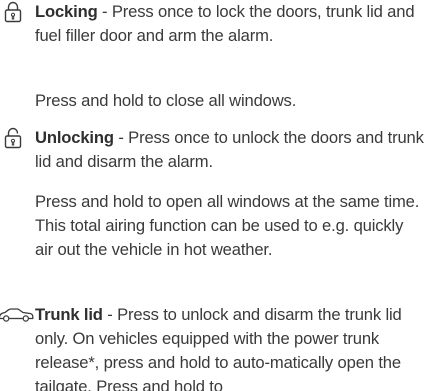 This screenshot has height=391, width=443. What do you see at coordinates (166, 100) in the screenshot?
I see `locking-hold-paragraph: Press and hold to close all windows.` at bounding box center [166, 100].